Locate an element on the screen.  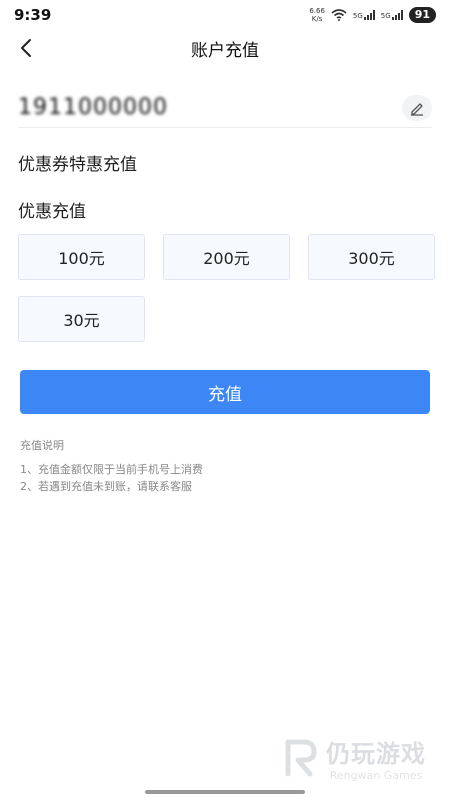
network-speed-unit: K/s is located at coordinates (317, 19).